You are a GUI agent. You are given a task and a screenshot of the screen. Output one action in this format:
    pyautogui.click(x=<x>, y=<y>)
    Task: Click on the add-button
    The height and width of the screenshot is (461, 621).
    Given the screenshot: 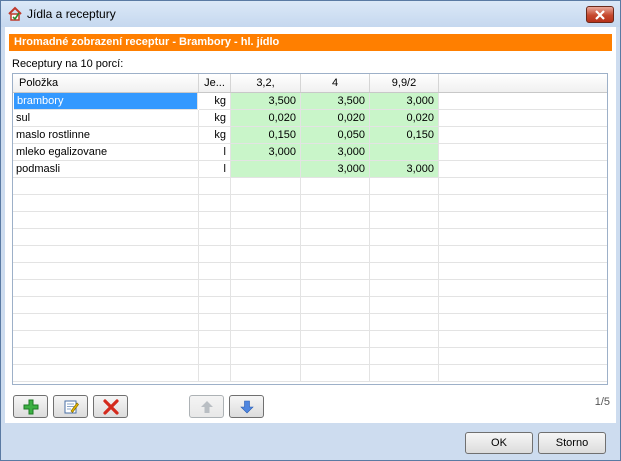 What is the action you would take?
    pyautogui.click(x=30, y=406)
    